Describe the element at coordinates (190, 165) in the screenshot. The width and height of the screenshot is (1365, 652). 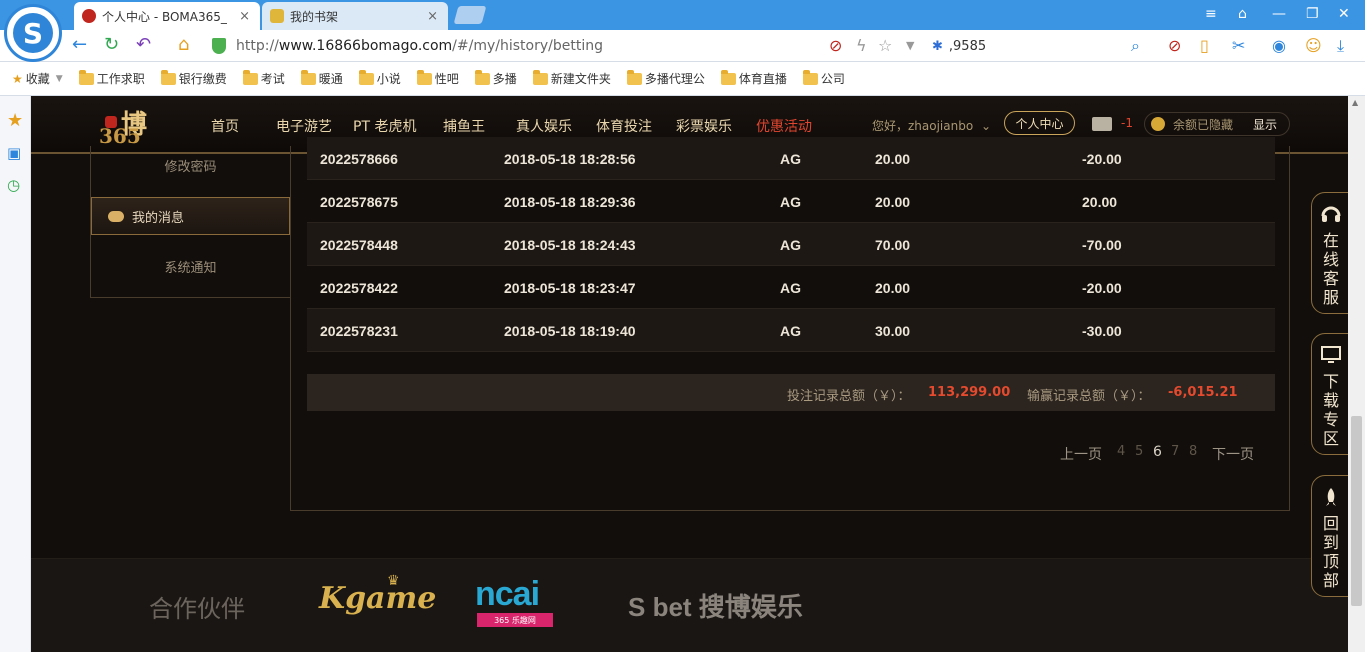
I see `side-menu-change-password: 修改密码` at that location.